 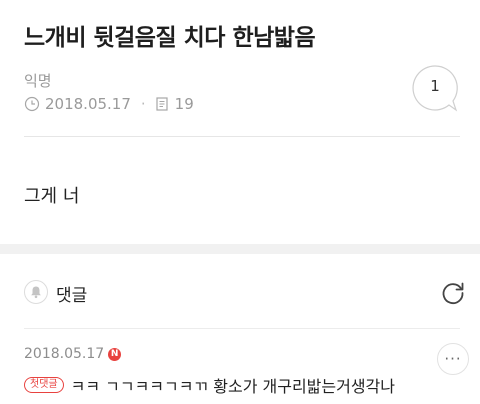 I want to click on new-badge: N, so click(x=115, y=354).